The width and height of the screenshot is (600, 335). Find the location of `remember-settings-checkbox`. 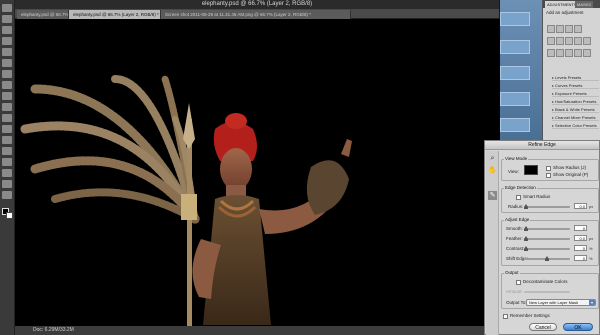

remember-settings-checkbox is located at coordinates (505, 316).